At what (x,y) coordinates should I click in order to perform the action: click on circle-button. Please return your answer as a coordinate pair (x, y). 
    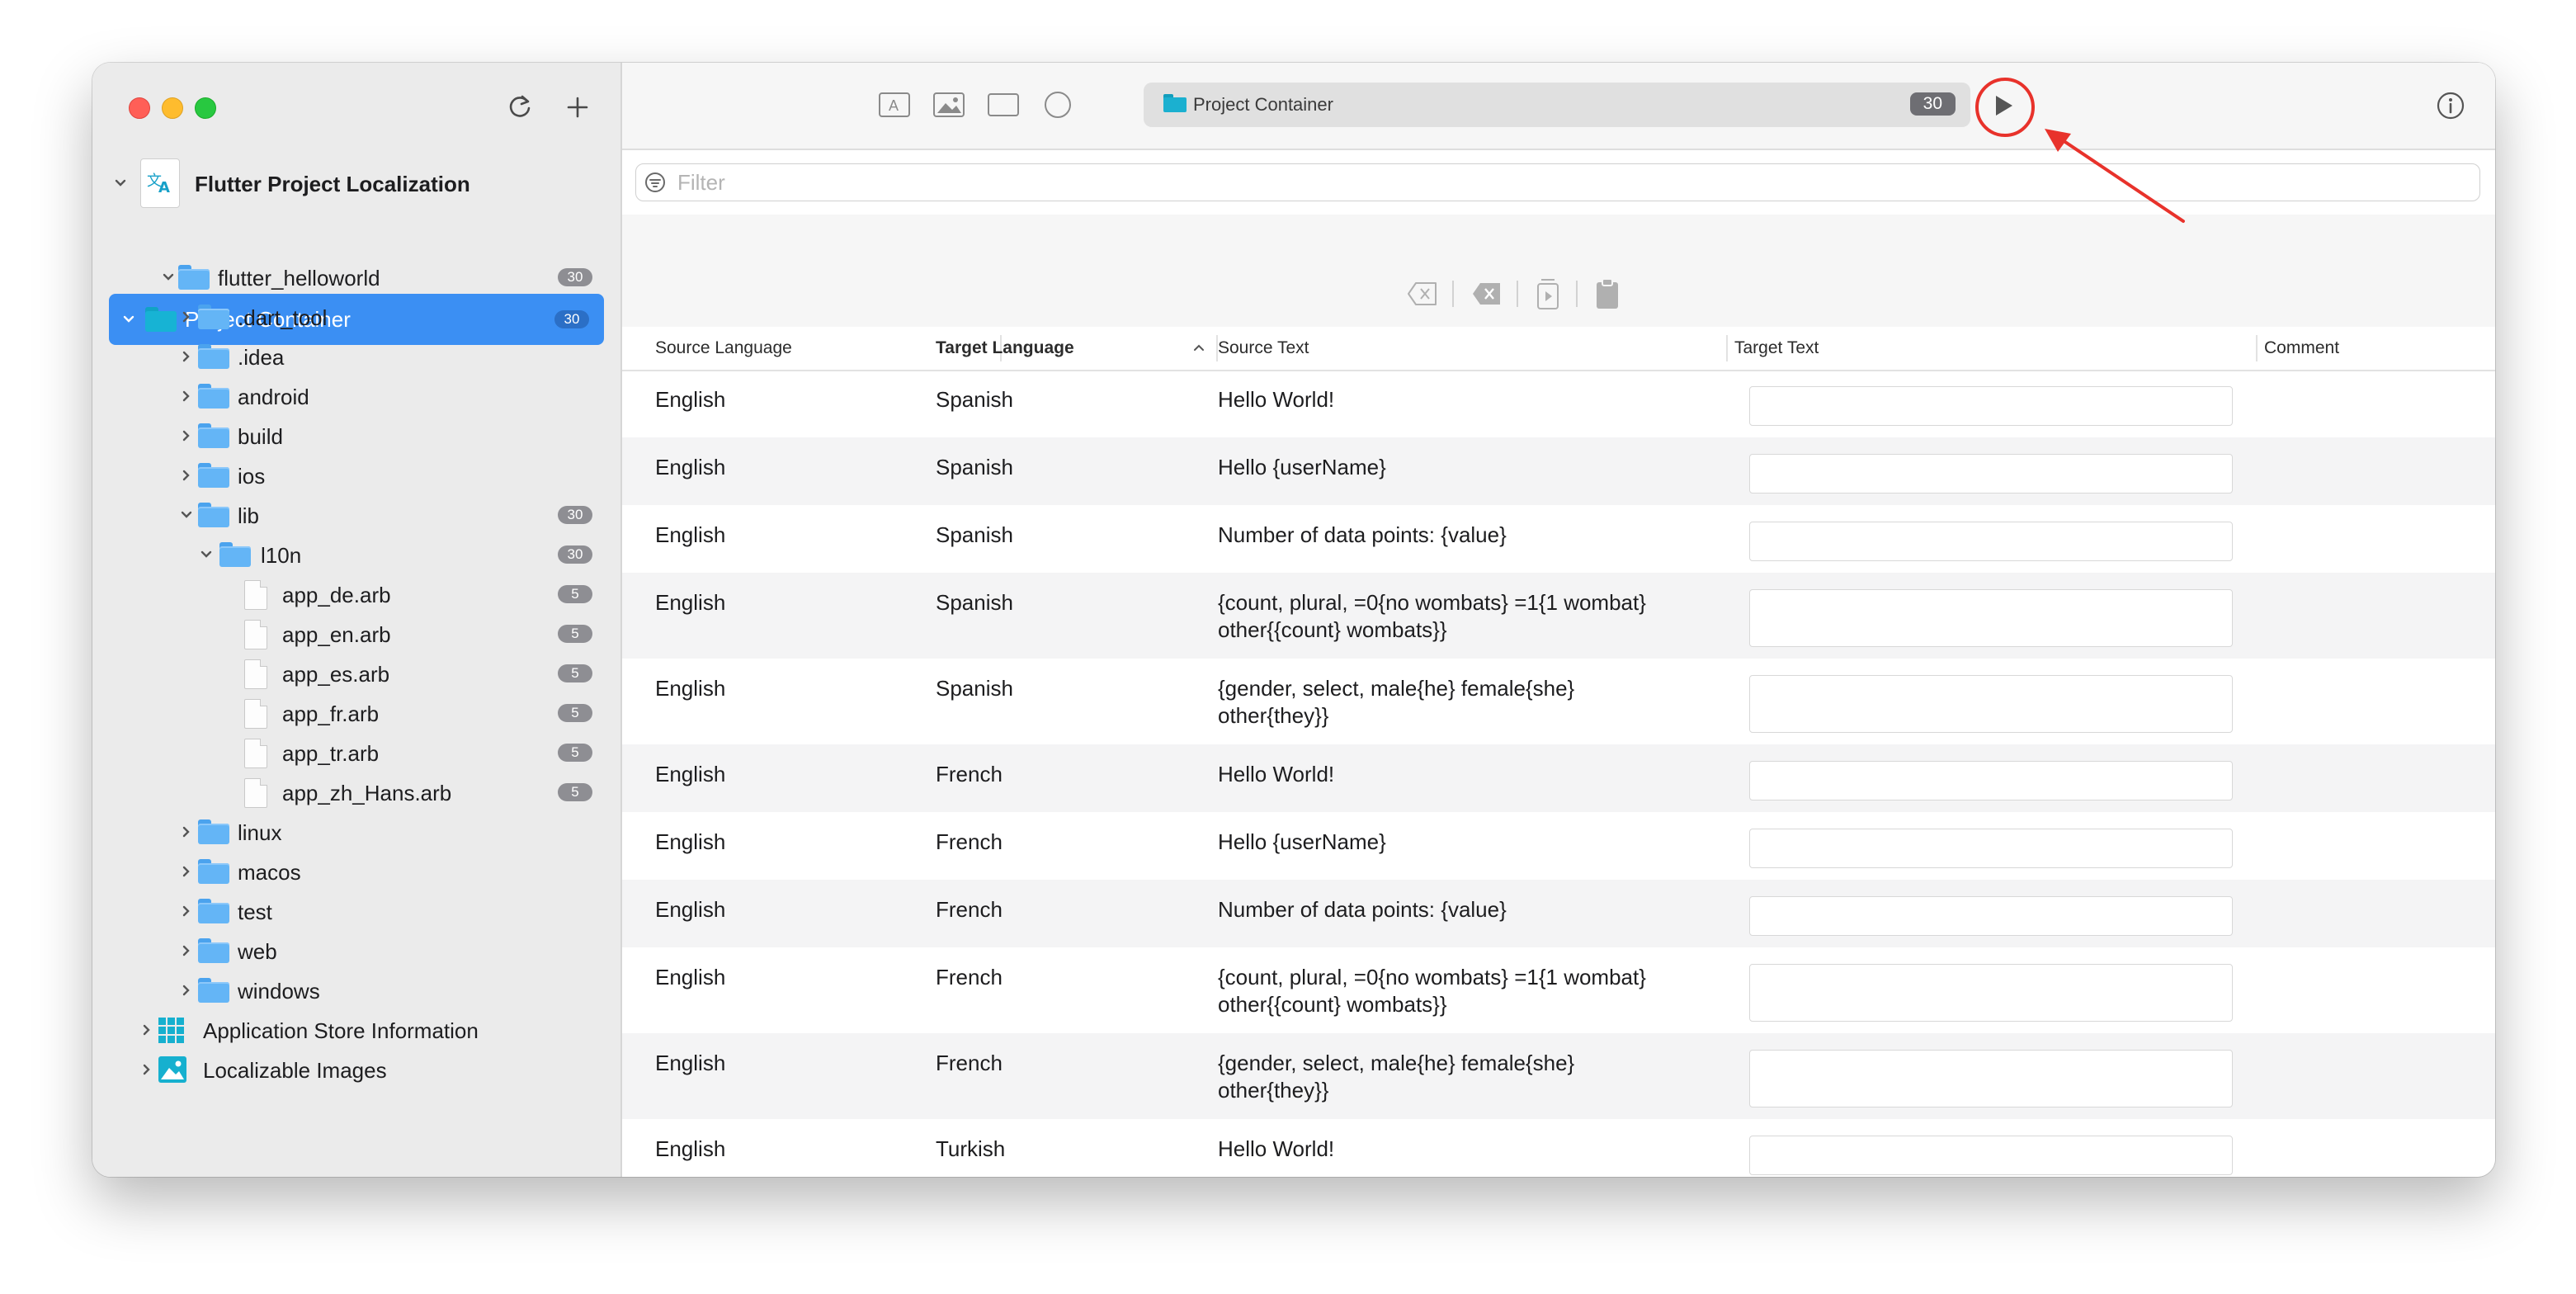
    Looking at the image, I should click on (1057, 105).